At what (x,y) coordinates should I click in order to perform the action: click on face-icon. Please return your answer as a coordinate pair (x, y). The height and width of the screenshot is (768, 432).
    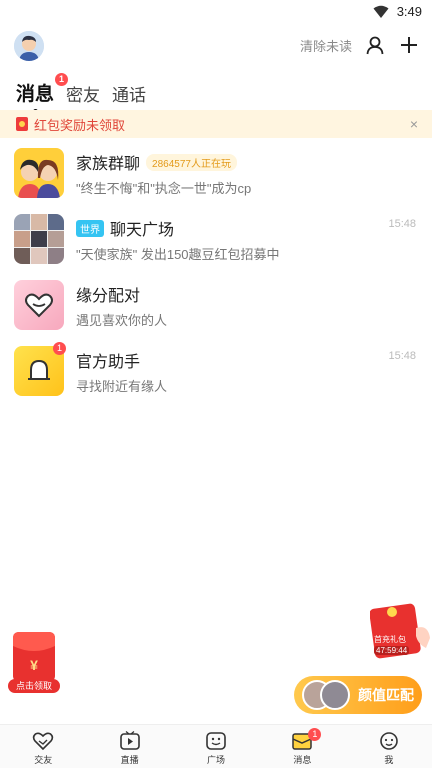
    Looking at the image, I should click on (389, 741).